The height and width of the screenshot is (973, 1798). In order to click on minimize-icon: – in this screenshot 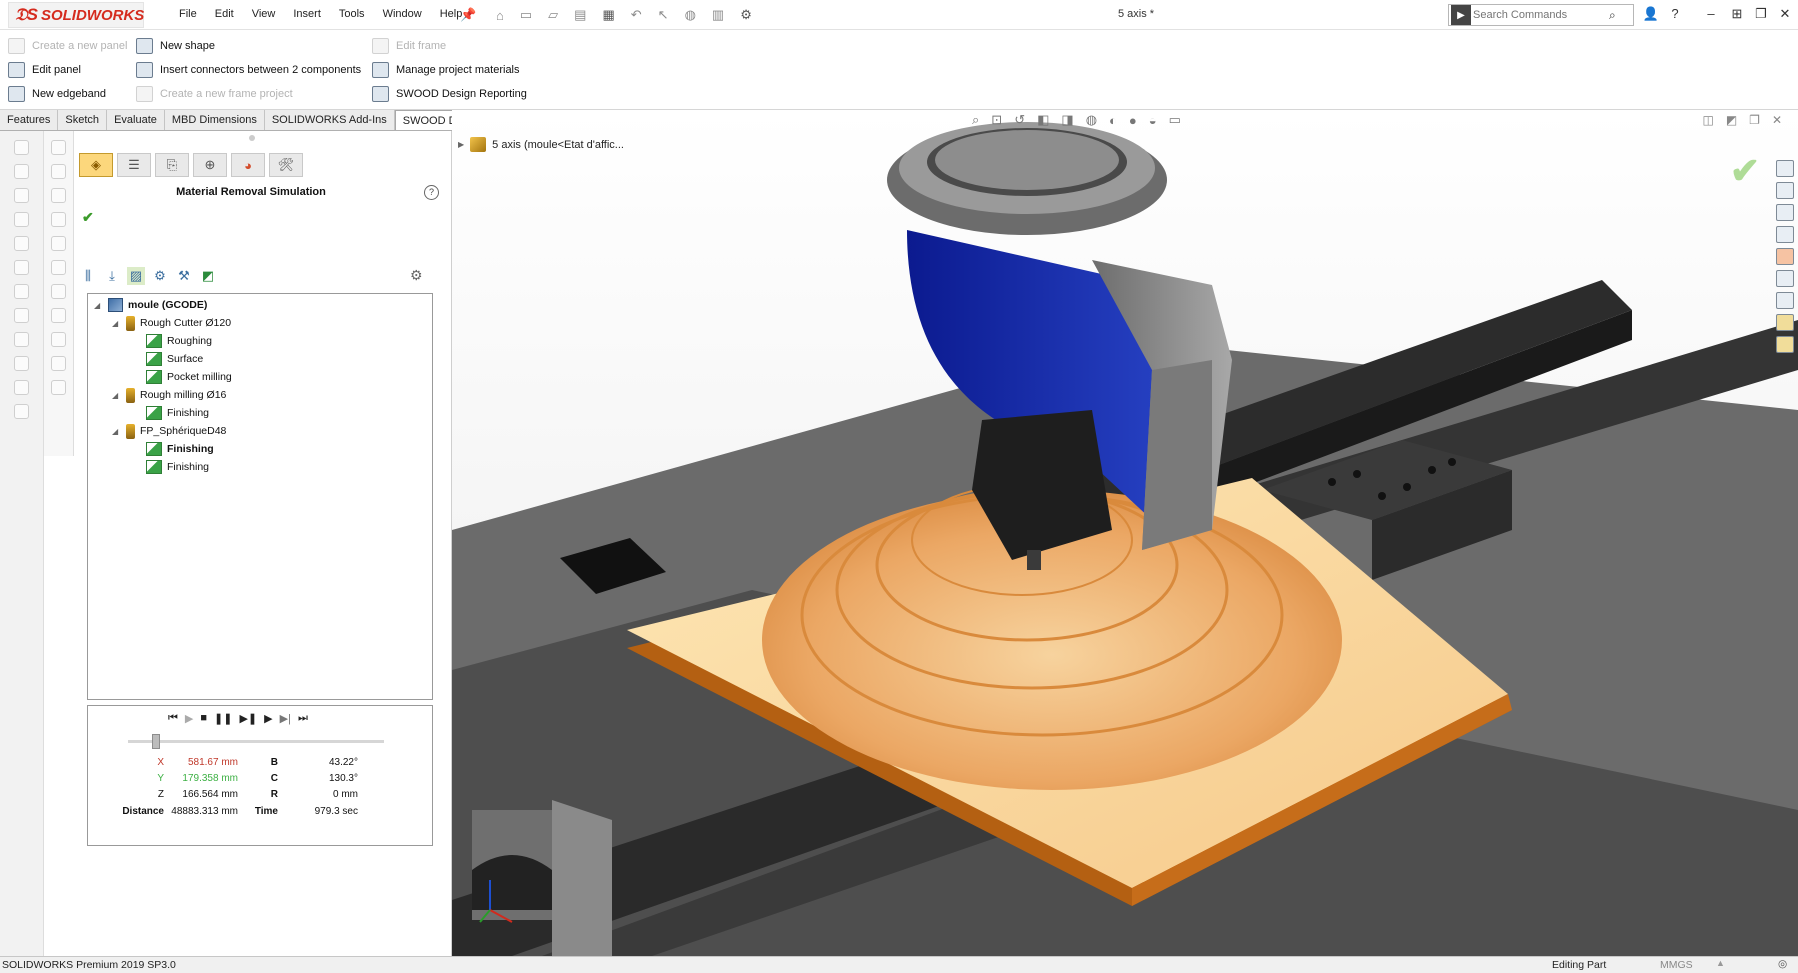, I will do `click(1711, 13)`.